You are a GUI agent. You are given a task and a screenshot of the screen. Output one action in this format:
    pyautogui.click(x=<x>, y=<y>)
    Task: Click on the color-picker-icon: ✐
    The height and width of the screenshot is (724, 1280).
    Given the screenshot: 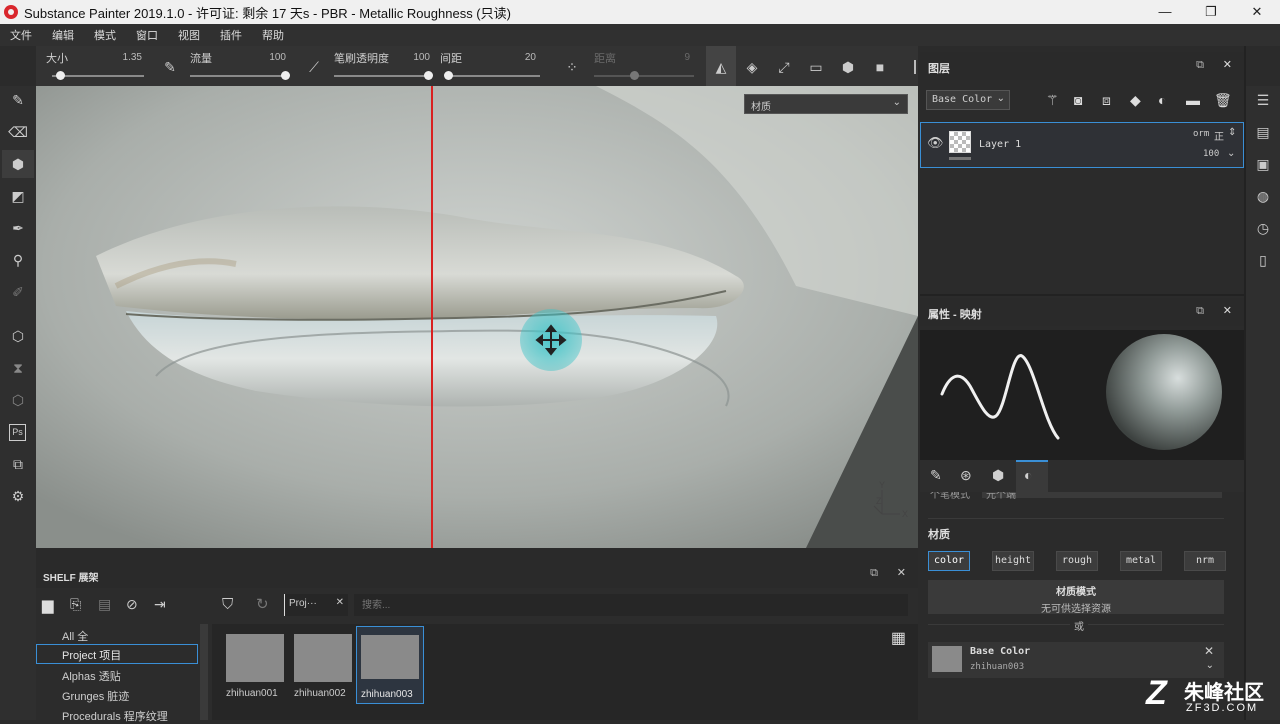 What is the action you would take?
    pyautogui.click(x=18, y=292)
    